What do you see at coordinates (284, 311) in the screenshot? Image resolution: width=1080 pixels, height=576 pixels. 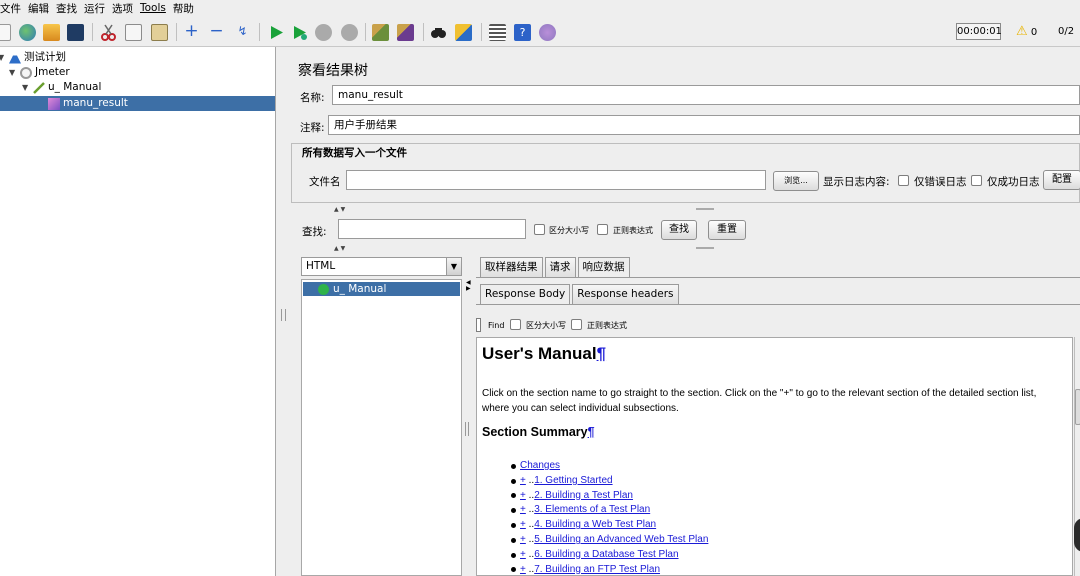 I see `main-splitter` at bounding box center [284, 311].